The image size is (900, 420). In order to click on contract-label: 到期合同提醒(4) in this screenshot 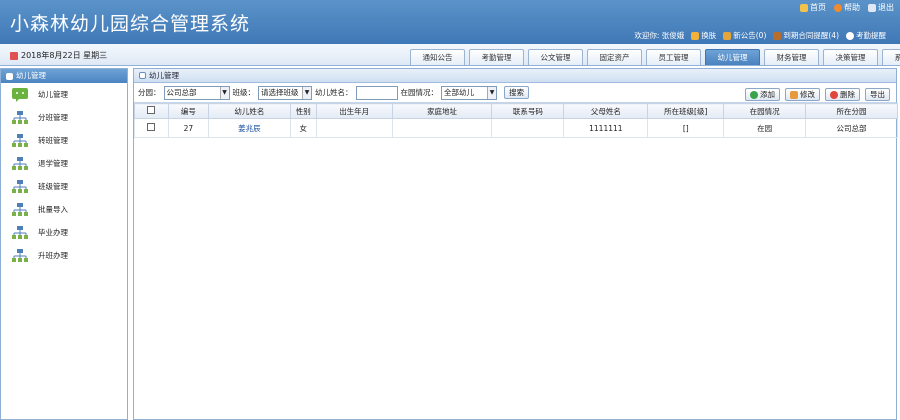, I will do `click(811, 35)`.